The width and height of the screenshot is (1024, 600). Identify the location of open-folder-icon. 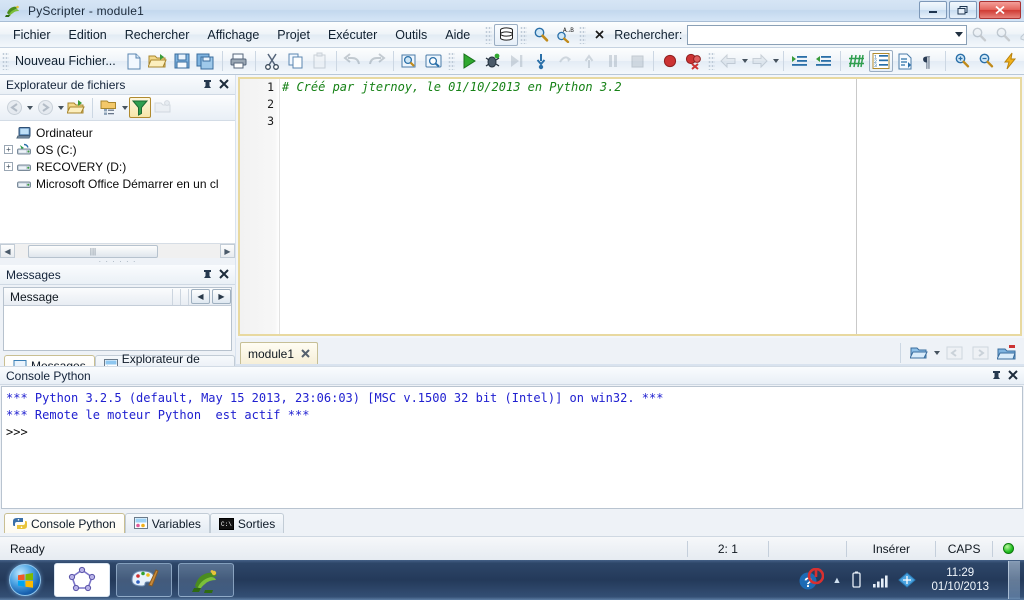
(158, 61).